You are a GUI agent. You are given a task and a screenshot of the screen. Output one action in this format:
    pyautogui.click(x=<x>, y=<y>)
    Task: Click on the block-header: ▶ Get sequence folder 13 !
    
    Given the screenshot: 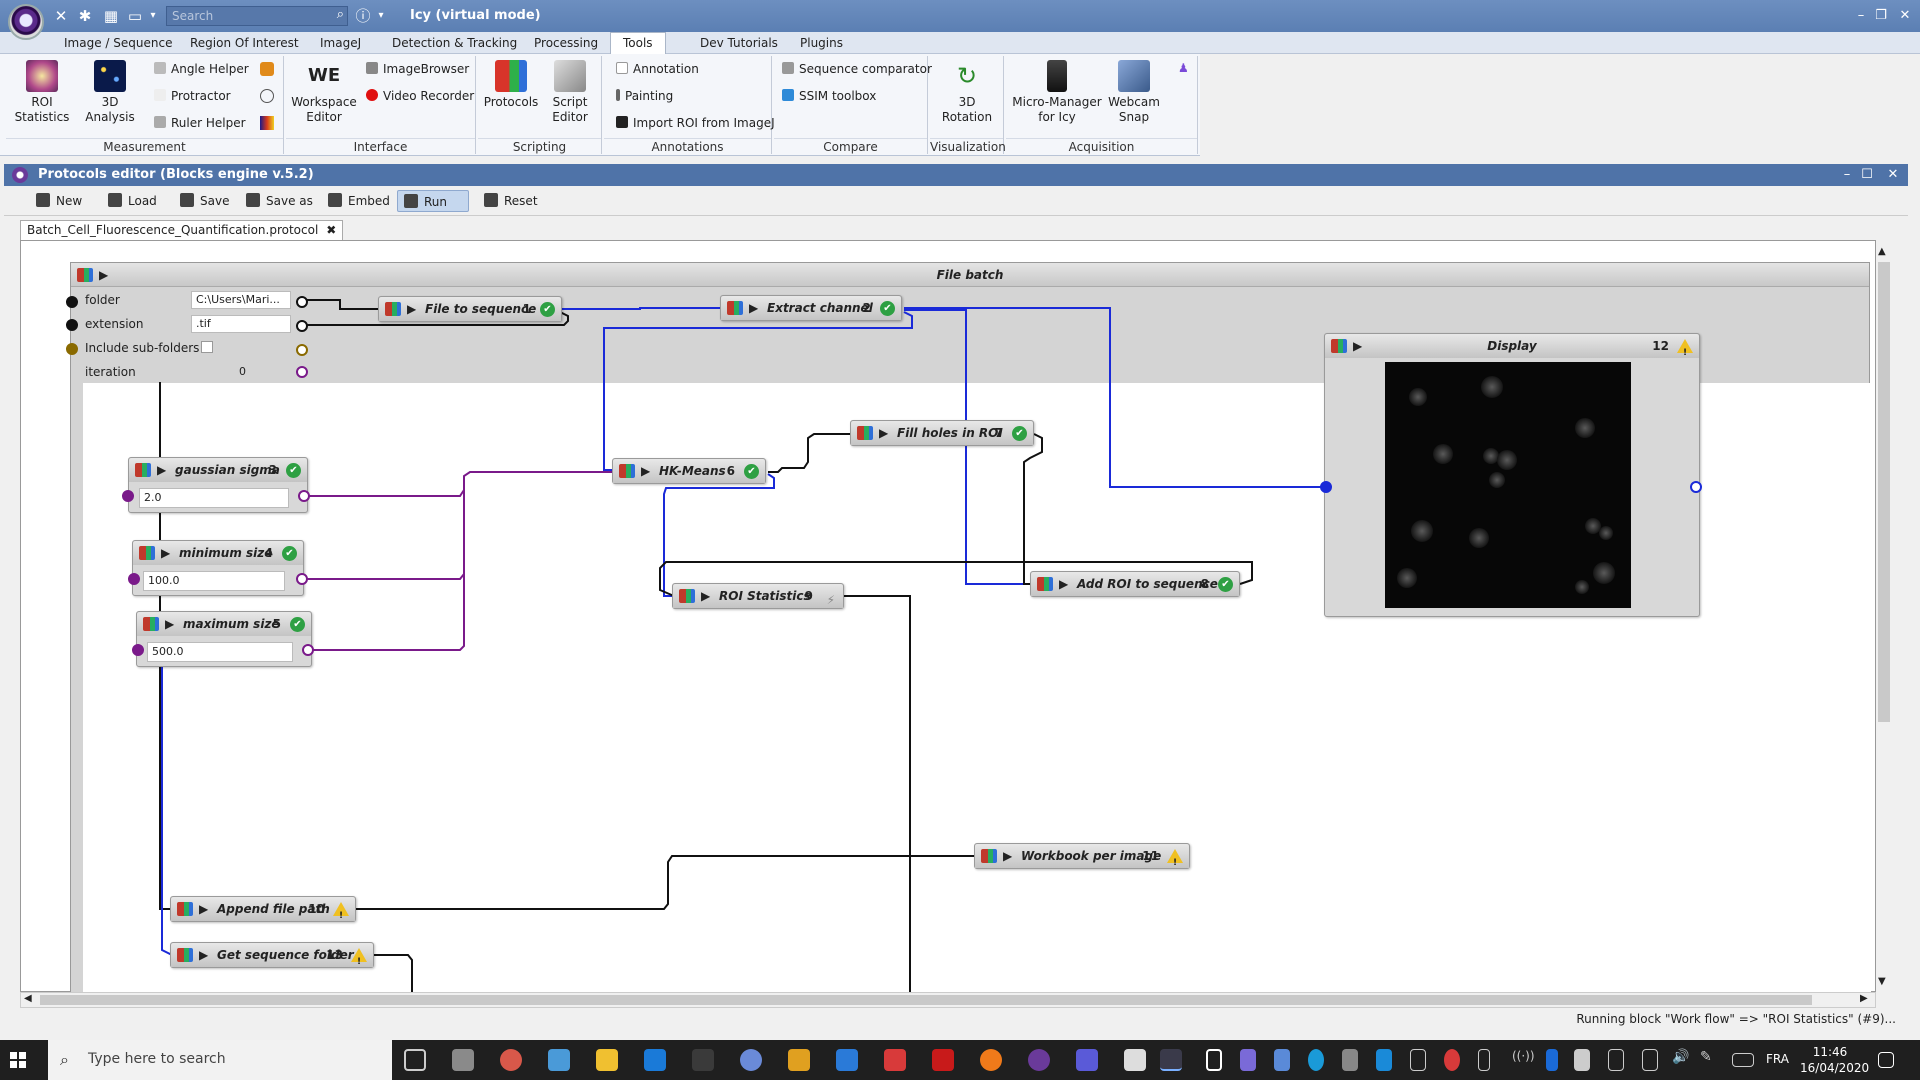 What is the action you would take?
    pyautogui.click(x=272, y=955)
    